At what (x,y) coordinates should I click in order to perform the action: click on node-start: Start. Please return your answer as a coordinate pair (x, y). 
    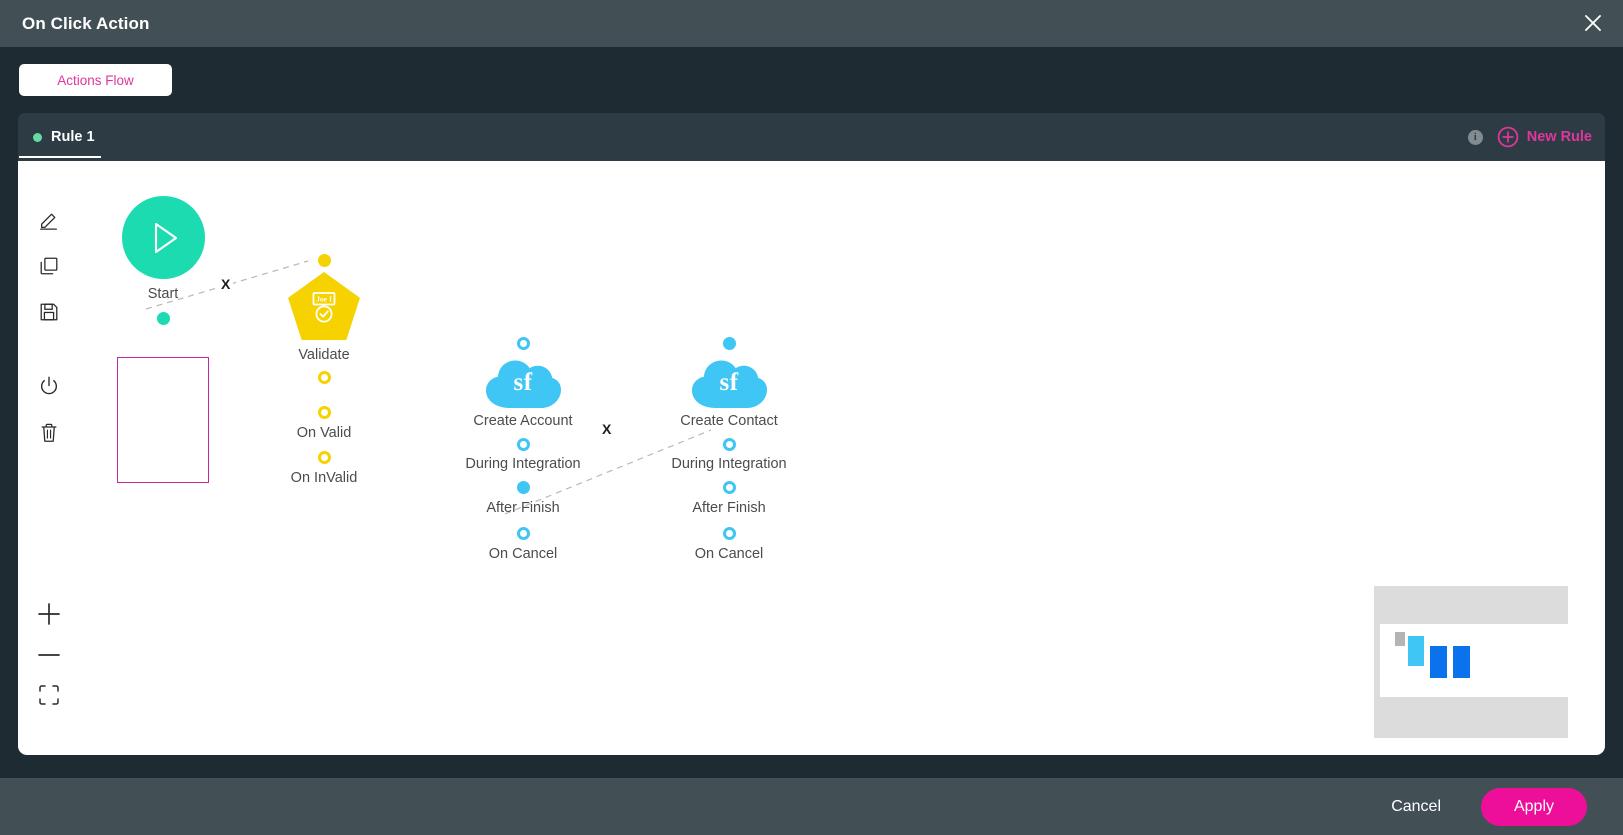
    Looking at the image, I should click on (163, 260).